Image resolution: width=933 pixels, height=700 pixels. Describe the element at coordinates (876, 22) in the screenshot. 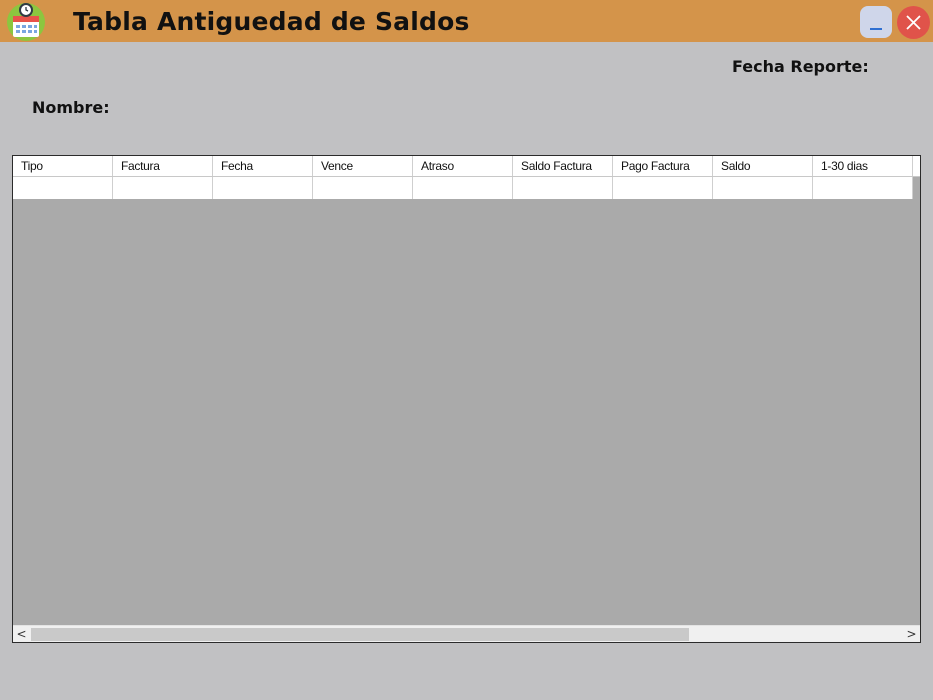

I see `minimize-button` at that location.